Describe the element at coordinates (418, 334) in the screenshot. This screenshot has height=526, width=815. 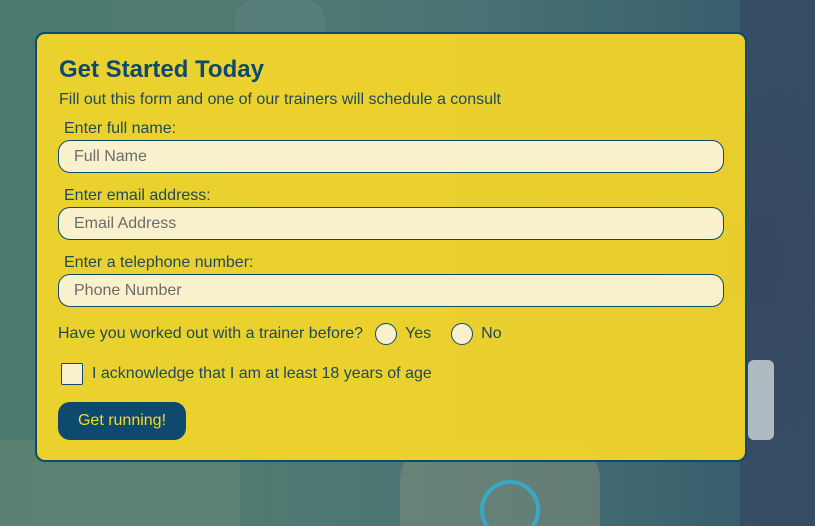
I see `yes-label: Yes` at that location.